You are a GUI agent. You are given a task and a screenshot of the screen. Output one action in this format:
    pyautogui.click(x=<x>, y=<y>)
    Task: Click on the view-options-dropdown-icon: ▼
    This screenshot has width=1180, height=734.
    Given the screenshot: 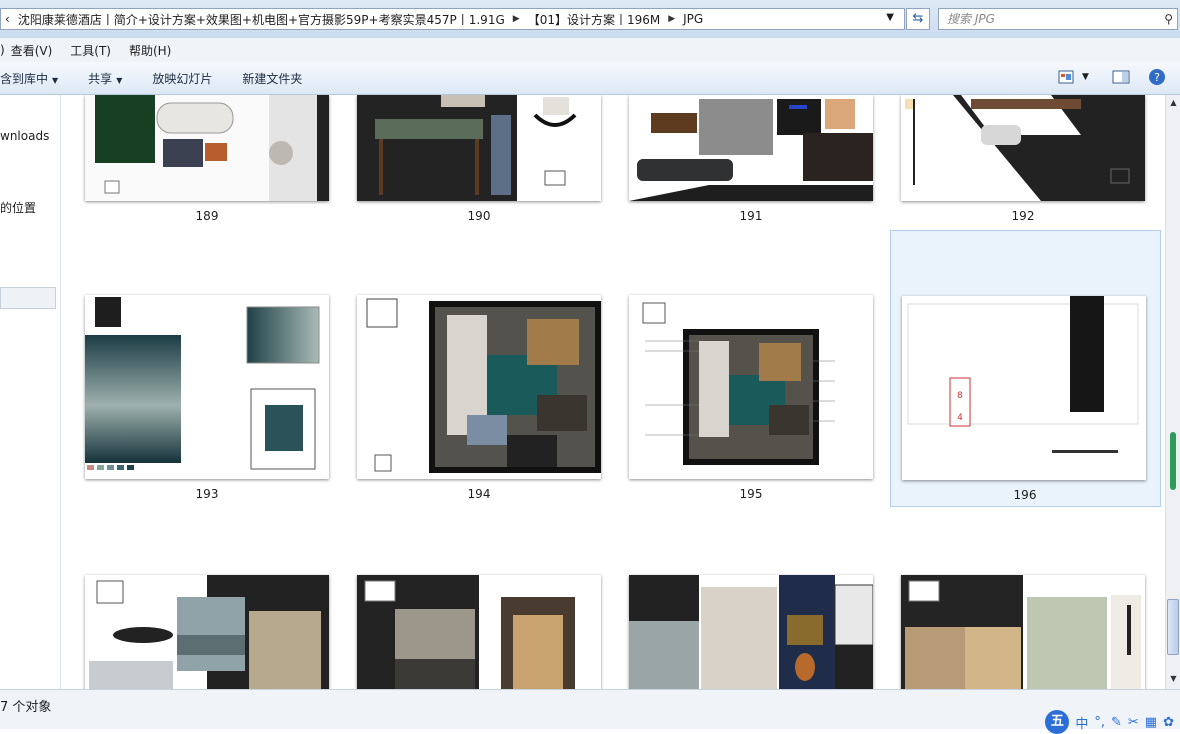 What is the action you would take?
    pyautogui.click(x=1085, y=77)
    